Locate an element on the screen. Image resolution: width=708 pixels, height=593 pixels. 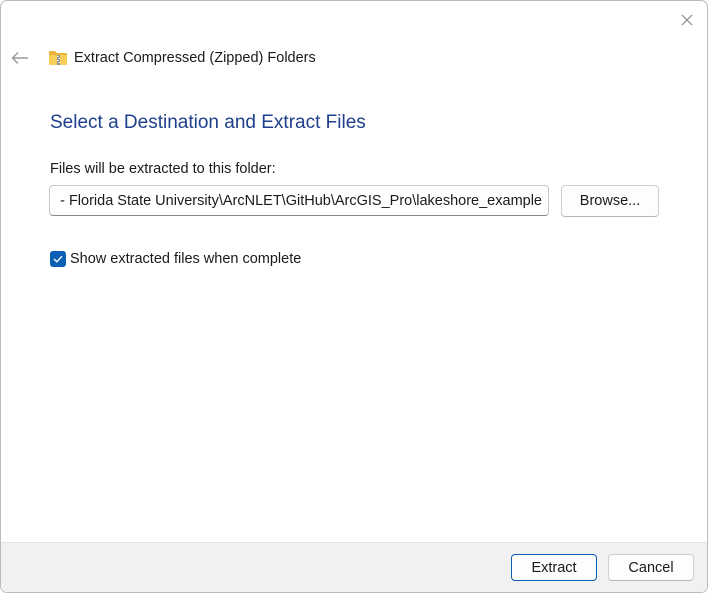
destination-label: Files will be extracted to this folder: is located at coordinates (163, 169).